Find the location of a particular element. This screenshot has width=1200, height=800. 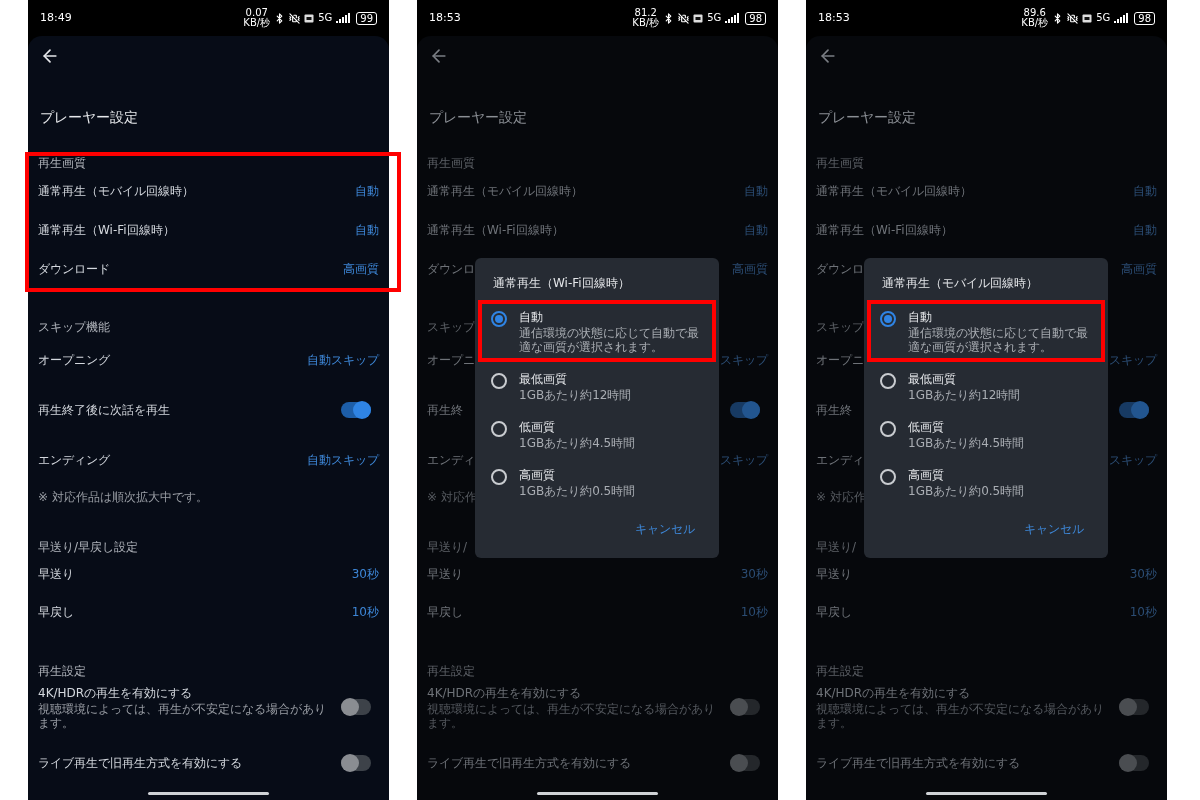

setting-label: オープニング is located at coordinates (74, 360).